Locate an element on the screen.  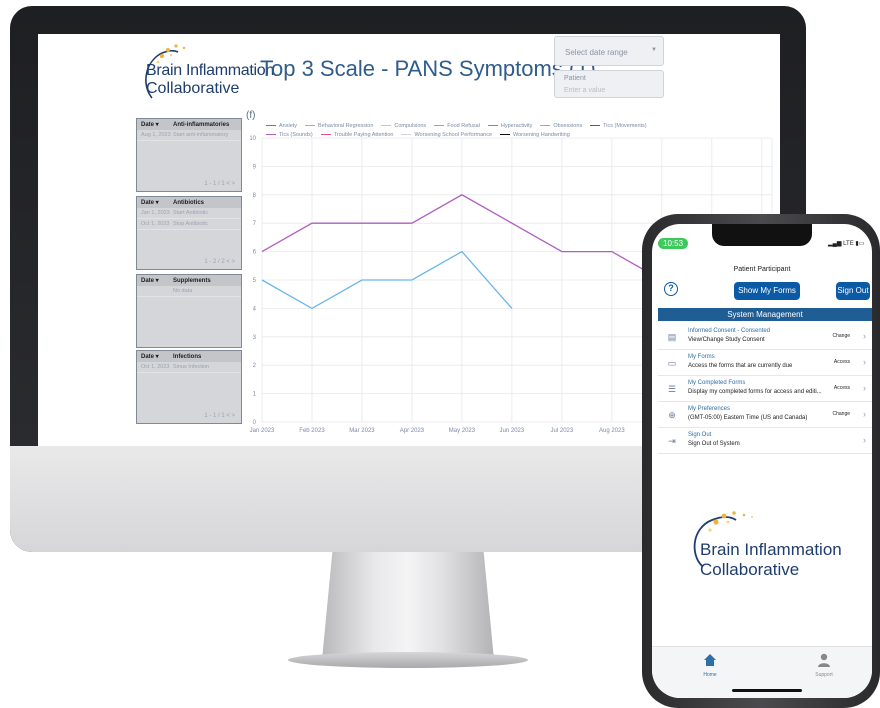
x-tick-label: Aug 2023 is located at coordinates (612, 431).